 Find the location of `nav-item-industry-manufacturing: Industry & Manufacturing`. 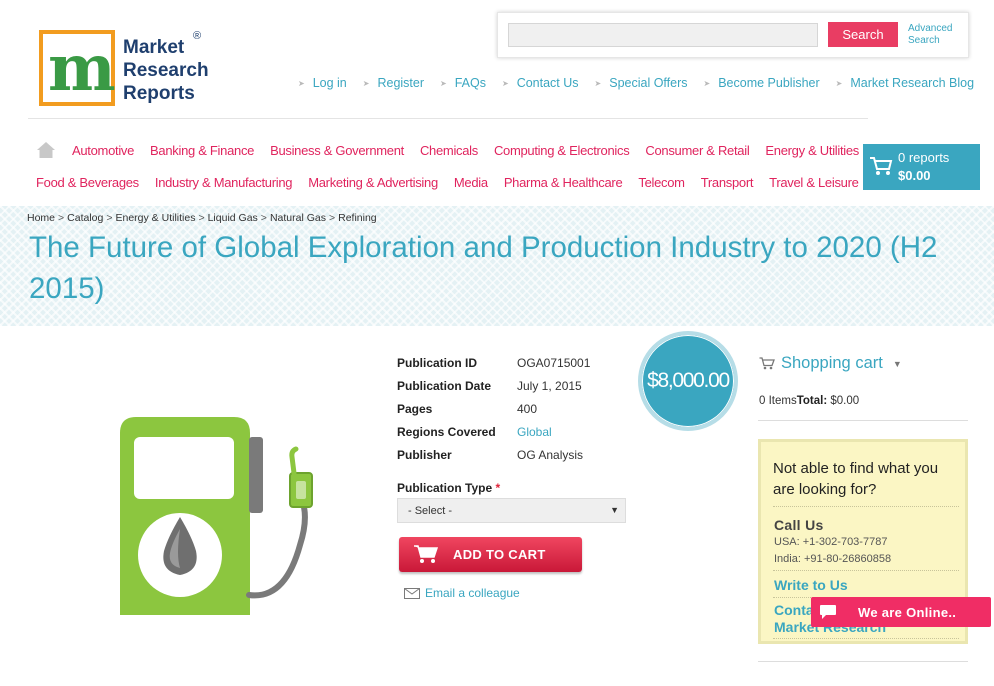

nav-item-industry-manufacturing: Industry & Manufacturing is located at coordinates (224, 182).